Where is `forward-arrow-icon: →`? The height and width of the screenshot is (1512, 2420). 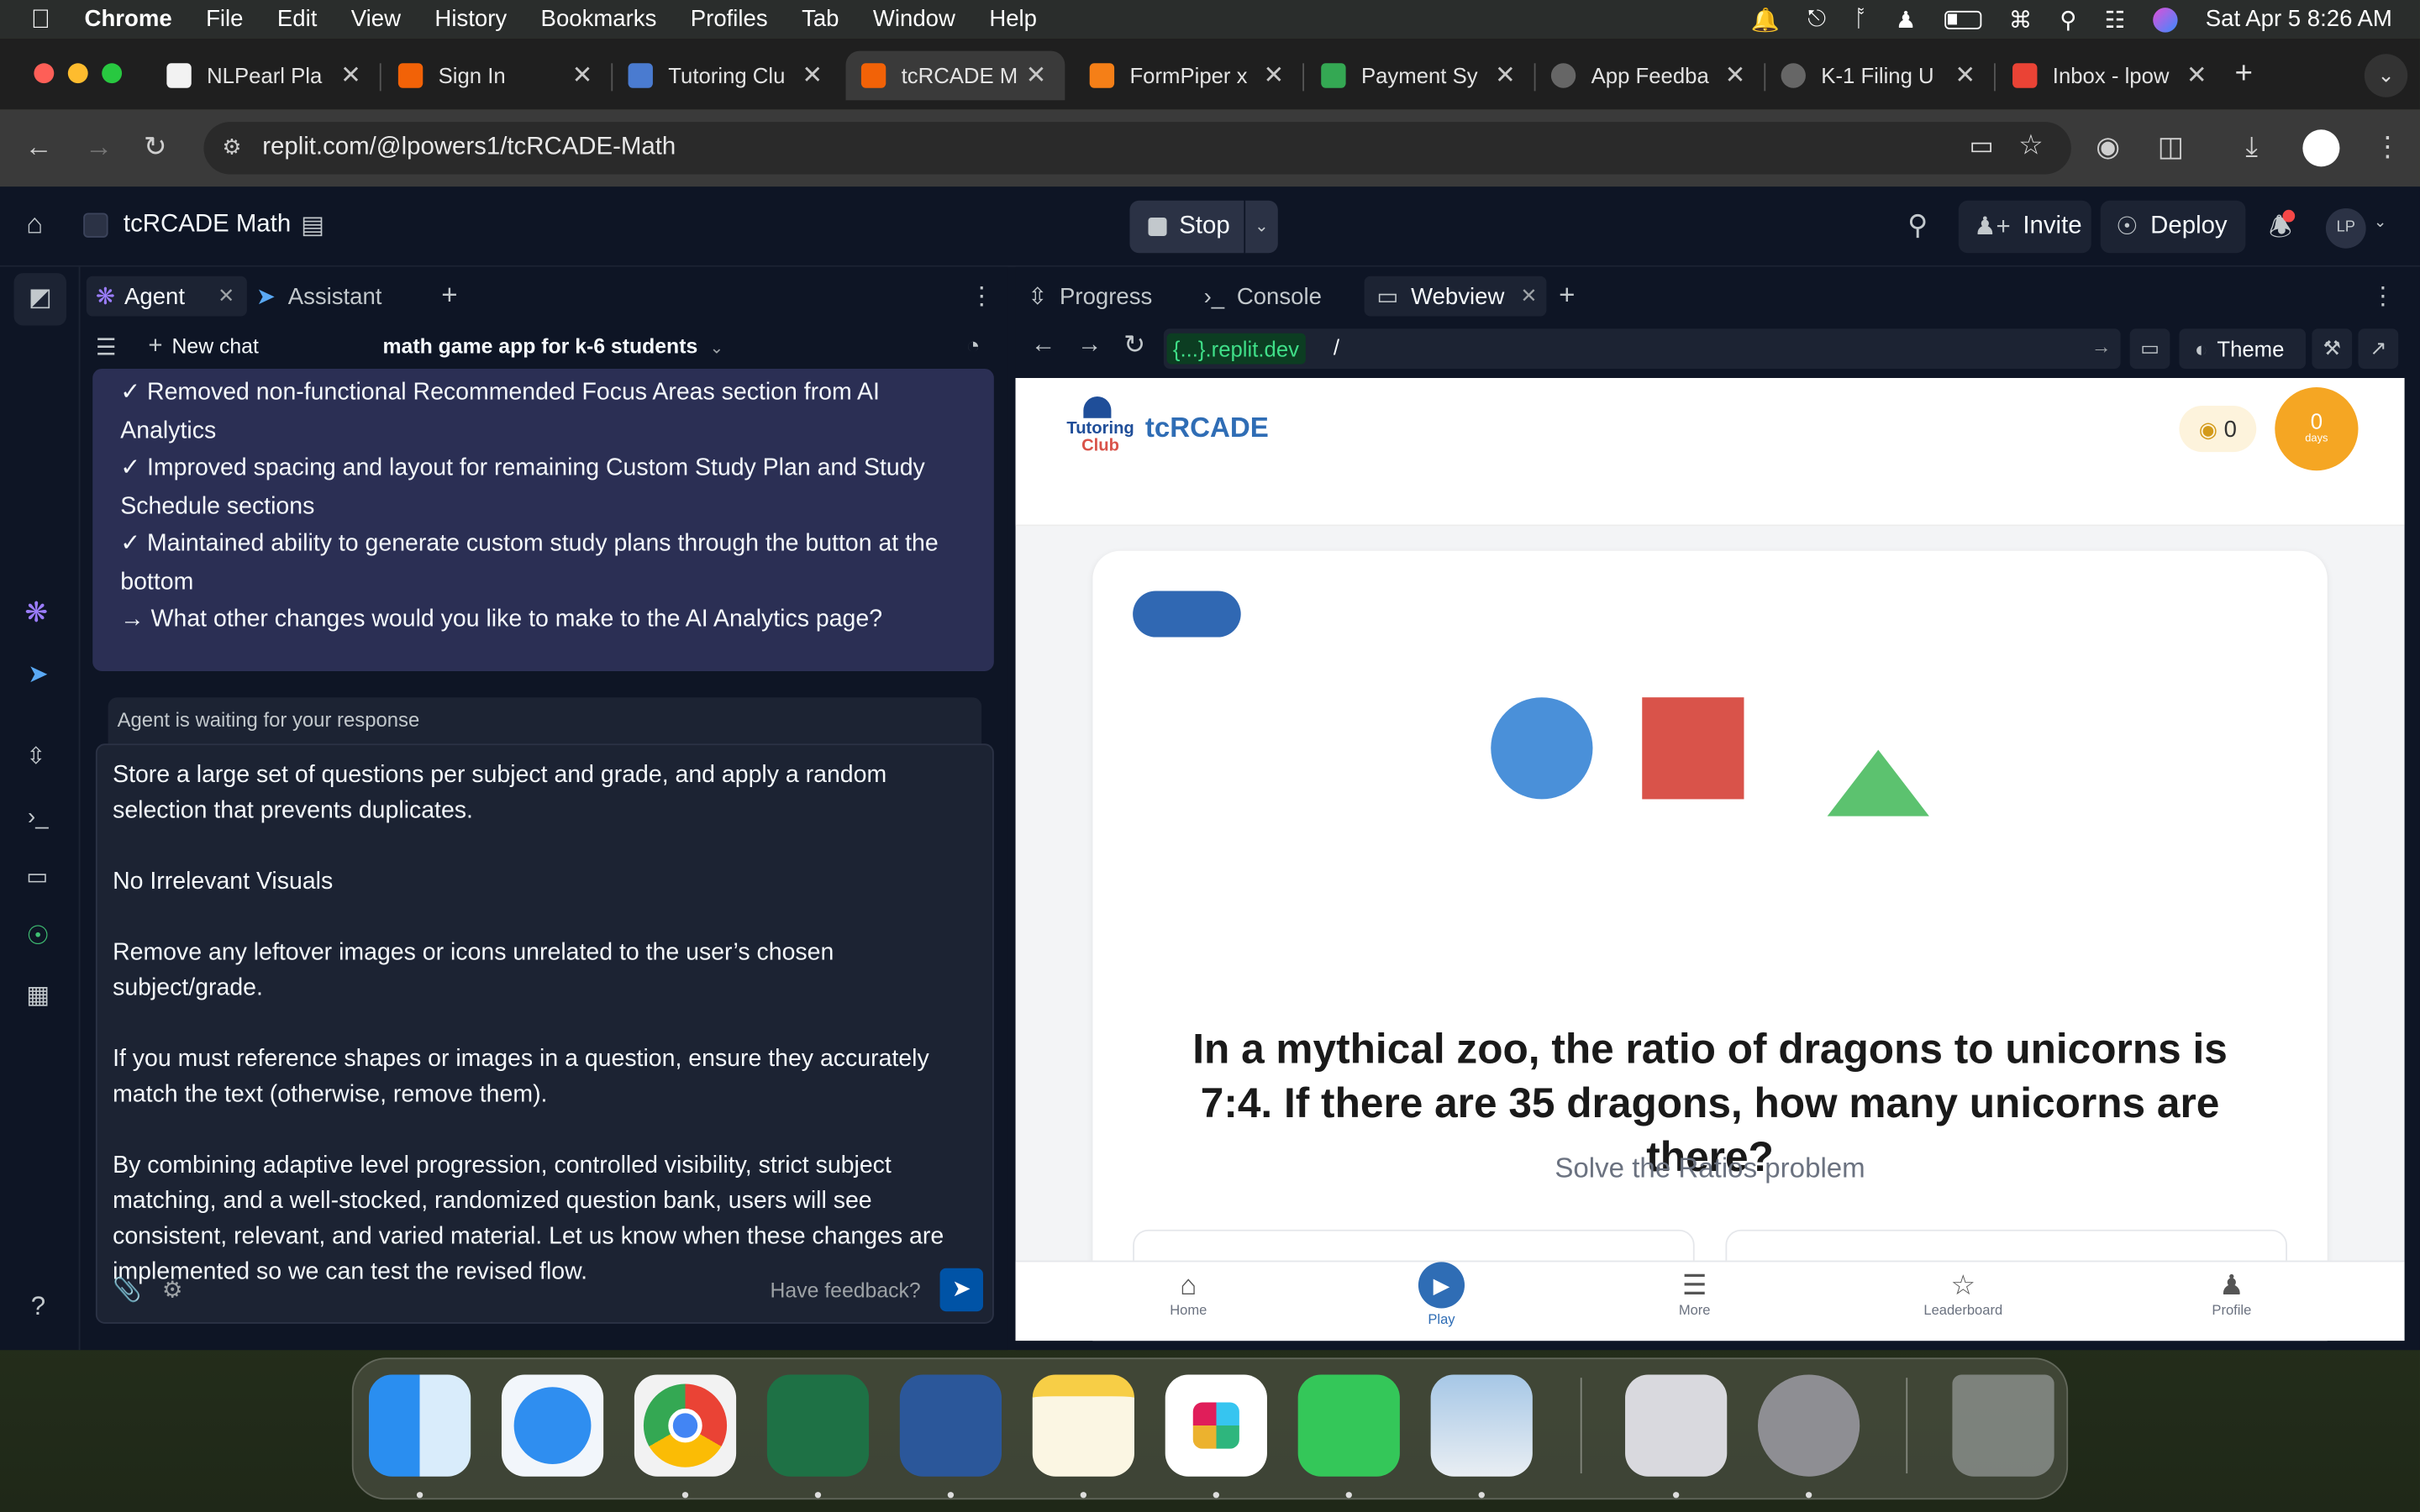
forward-arrow-icon: → is located at coordinates (99, 147).